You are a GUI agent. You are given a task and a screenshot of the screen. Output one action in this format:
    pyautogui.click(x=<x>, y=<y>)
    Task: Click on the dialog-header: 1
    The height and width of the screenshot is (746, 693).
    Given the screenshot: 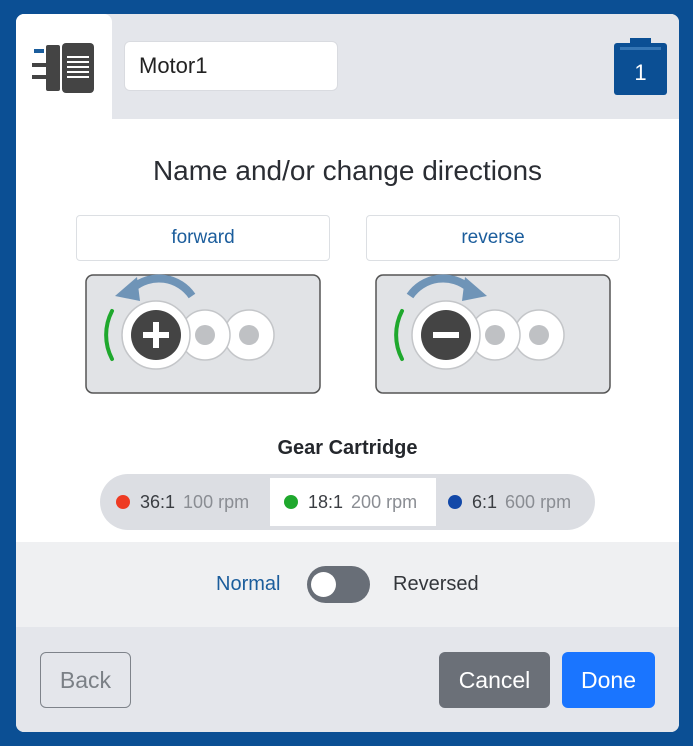 What is the action you would take?
    pyautogui.click(x=347, y=66)
    